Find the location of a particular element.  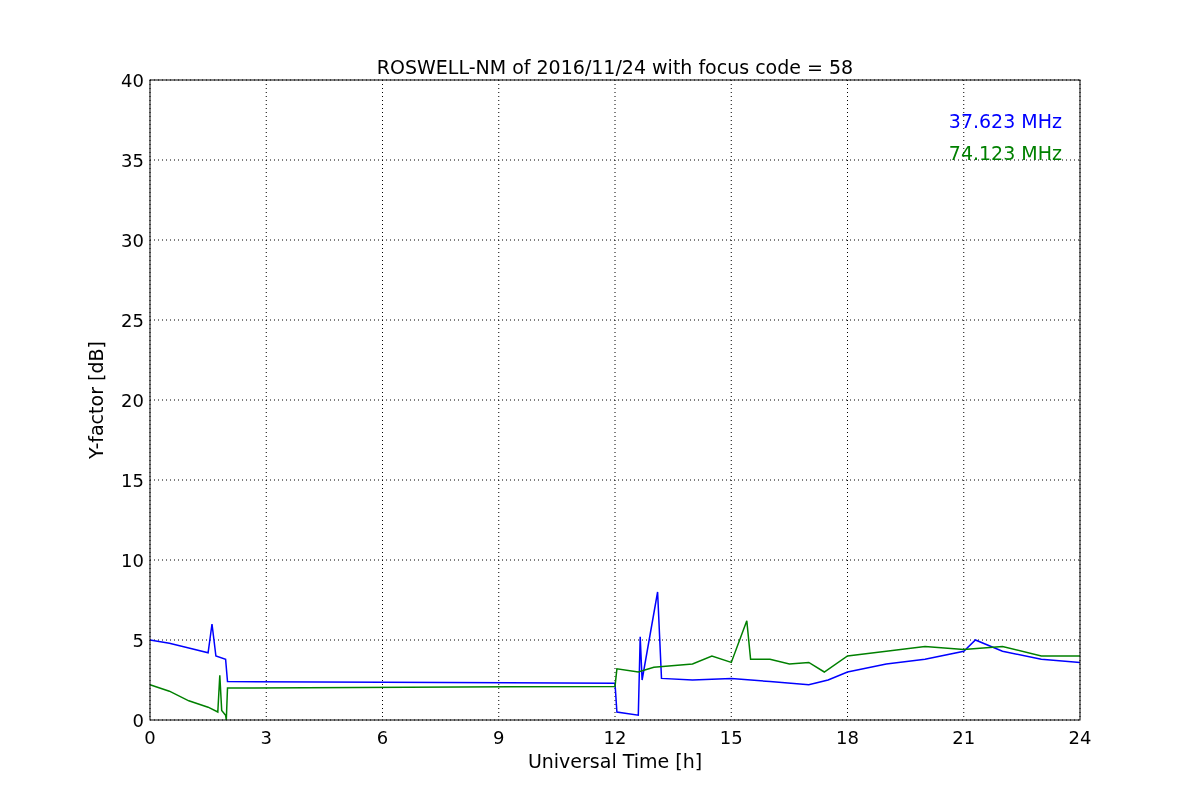

legend-label: 37.623 MHz is located at coordinates (1005, 121).